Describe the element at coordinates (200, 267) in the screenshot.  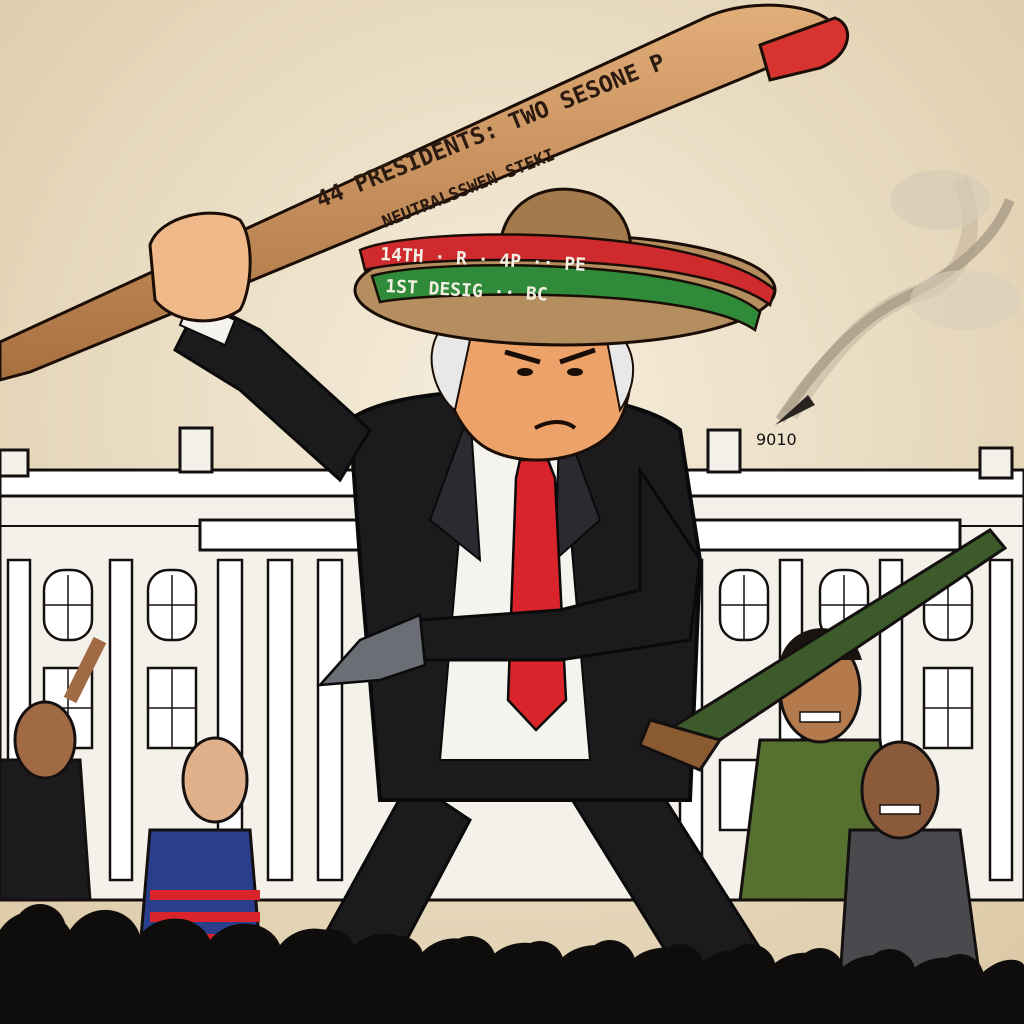
I see `fist` at that location.